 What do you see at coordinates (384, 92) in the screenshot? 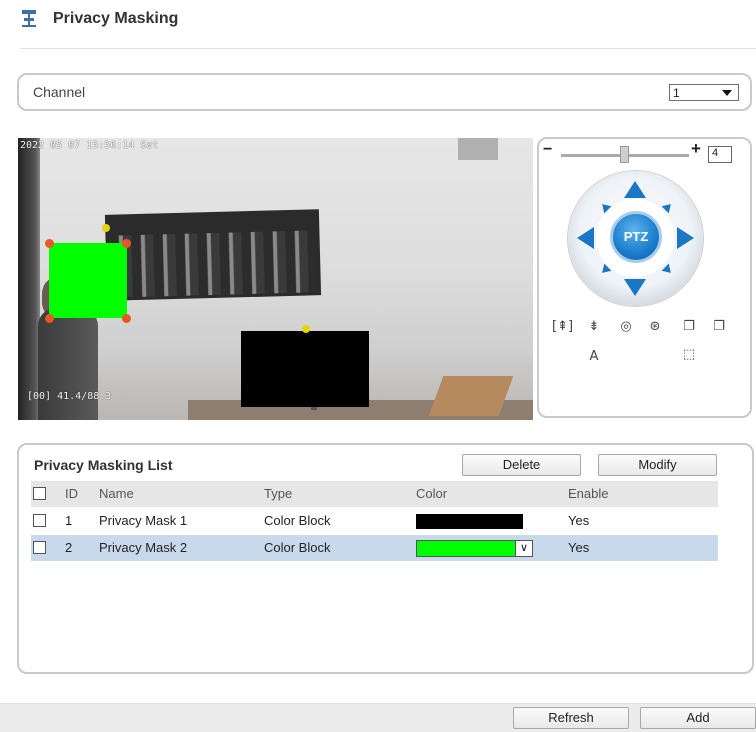
I see `channel-bar: Channel 1` at bounding box center [384, 92].